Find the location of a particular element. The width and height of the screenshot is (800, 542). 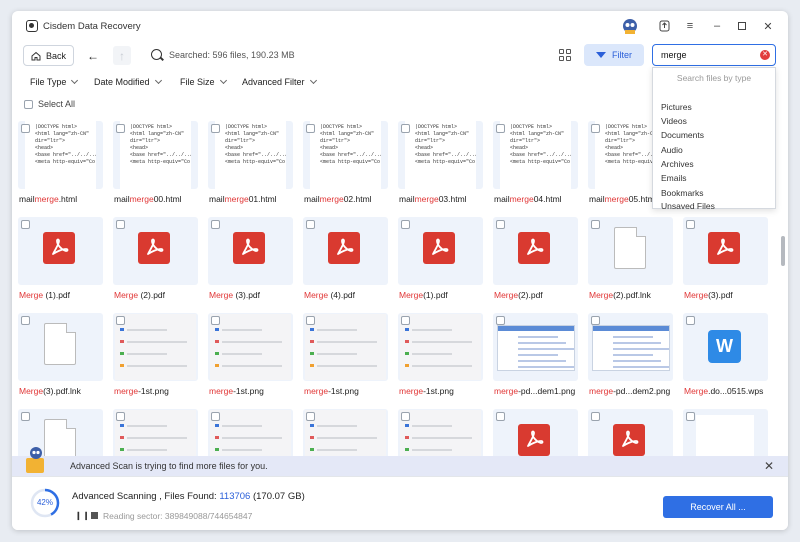

file-name: Merge(2).pdf is located at coordinates (518, 295).